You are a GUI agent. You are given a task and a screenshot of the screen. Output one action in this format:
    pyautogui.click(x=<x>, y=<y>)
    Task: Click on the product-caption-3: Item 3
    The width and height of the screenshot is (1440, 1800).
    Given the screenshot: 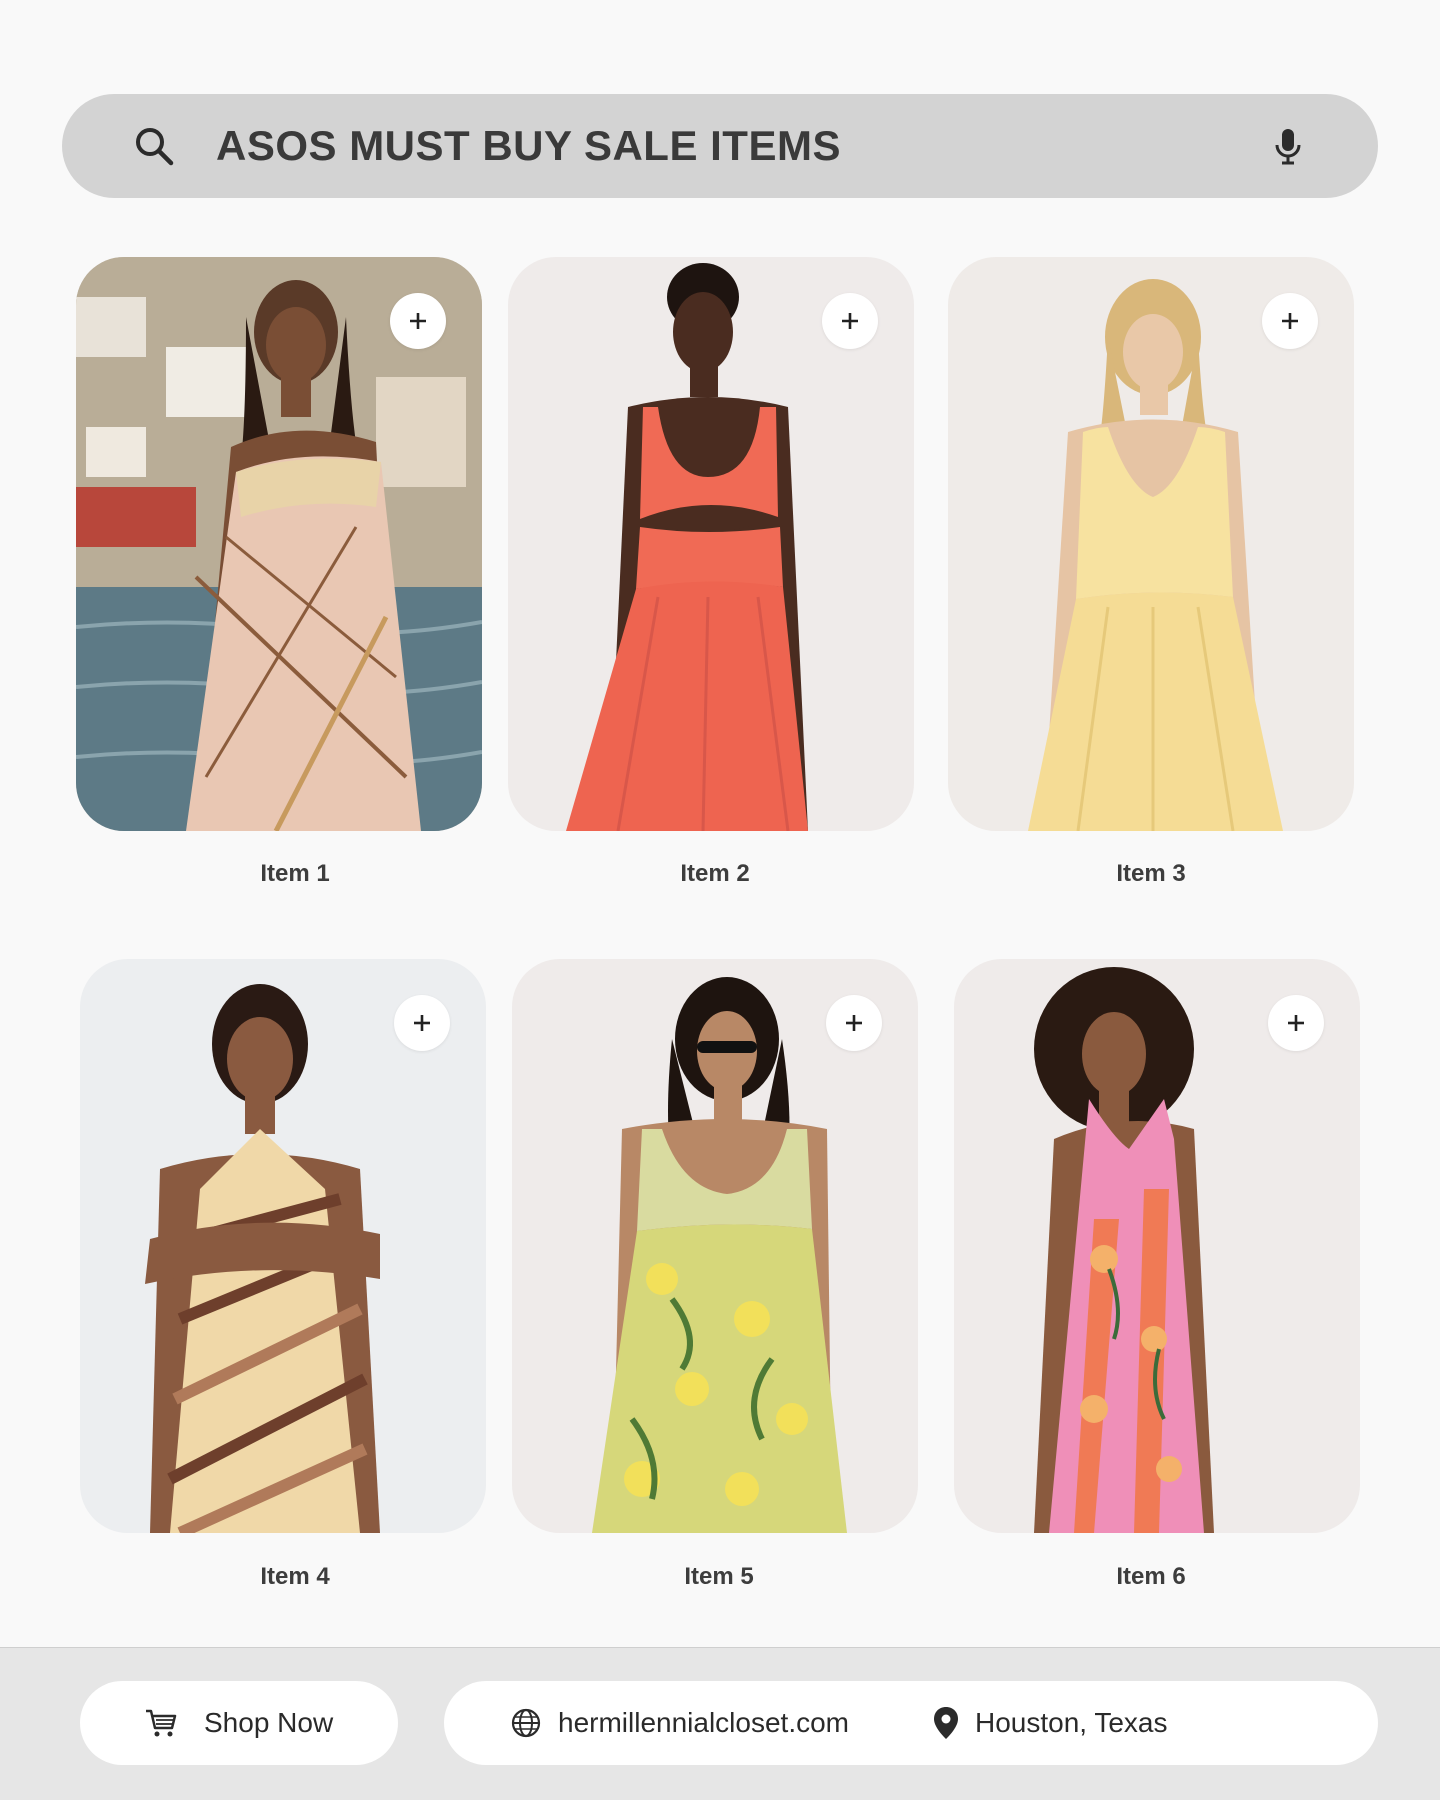 What is the action you would take?
    pyautogui.click(x=1151, y=873)
    